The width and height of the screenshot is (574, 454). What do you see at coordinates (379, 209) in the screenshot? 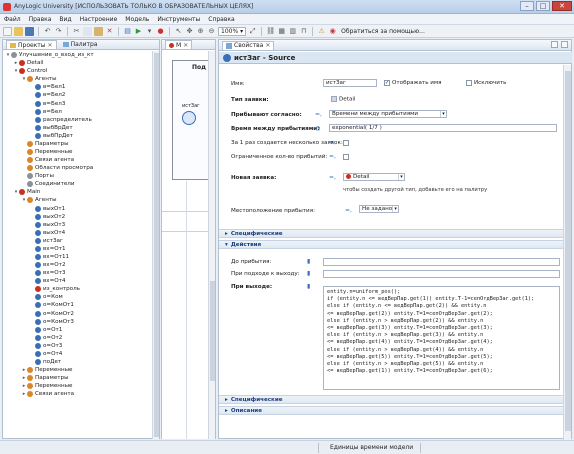
I see `location-select: Не задано ▾` at bounding box center [379, 209].